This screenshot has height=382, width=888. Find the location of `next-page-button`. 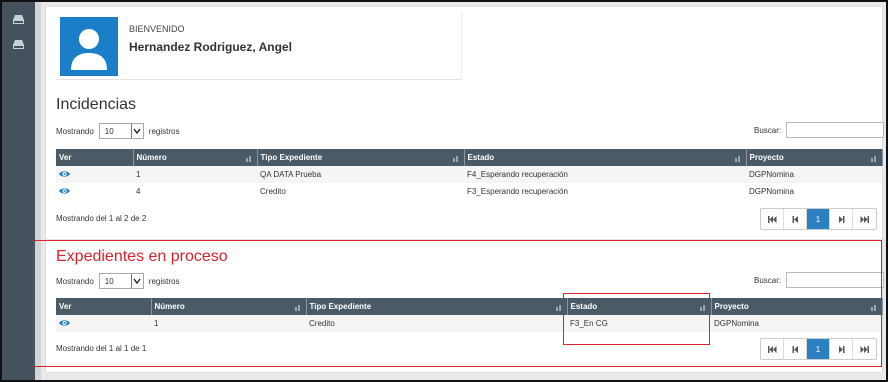

next-page-button is located at coordinates (841, 219).